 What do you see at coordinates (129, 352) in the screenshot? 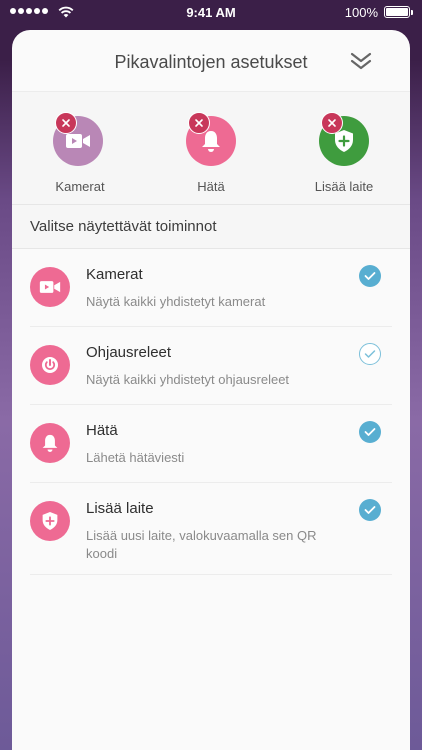
I see `item-title: Ohjausreleet` at bounding box center [129, 352].